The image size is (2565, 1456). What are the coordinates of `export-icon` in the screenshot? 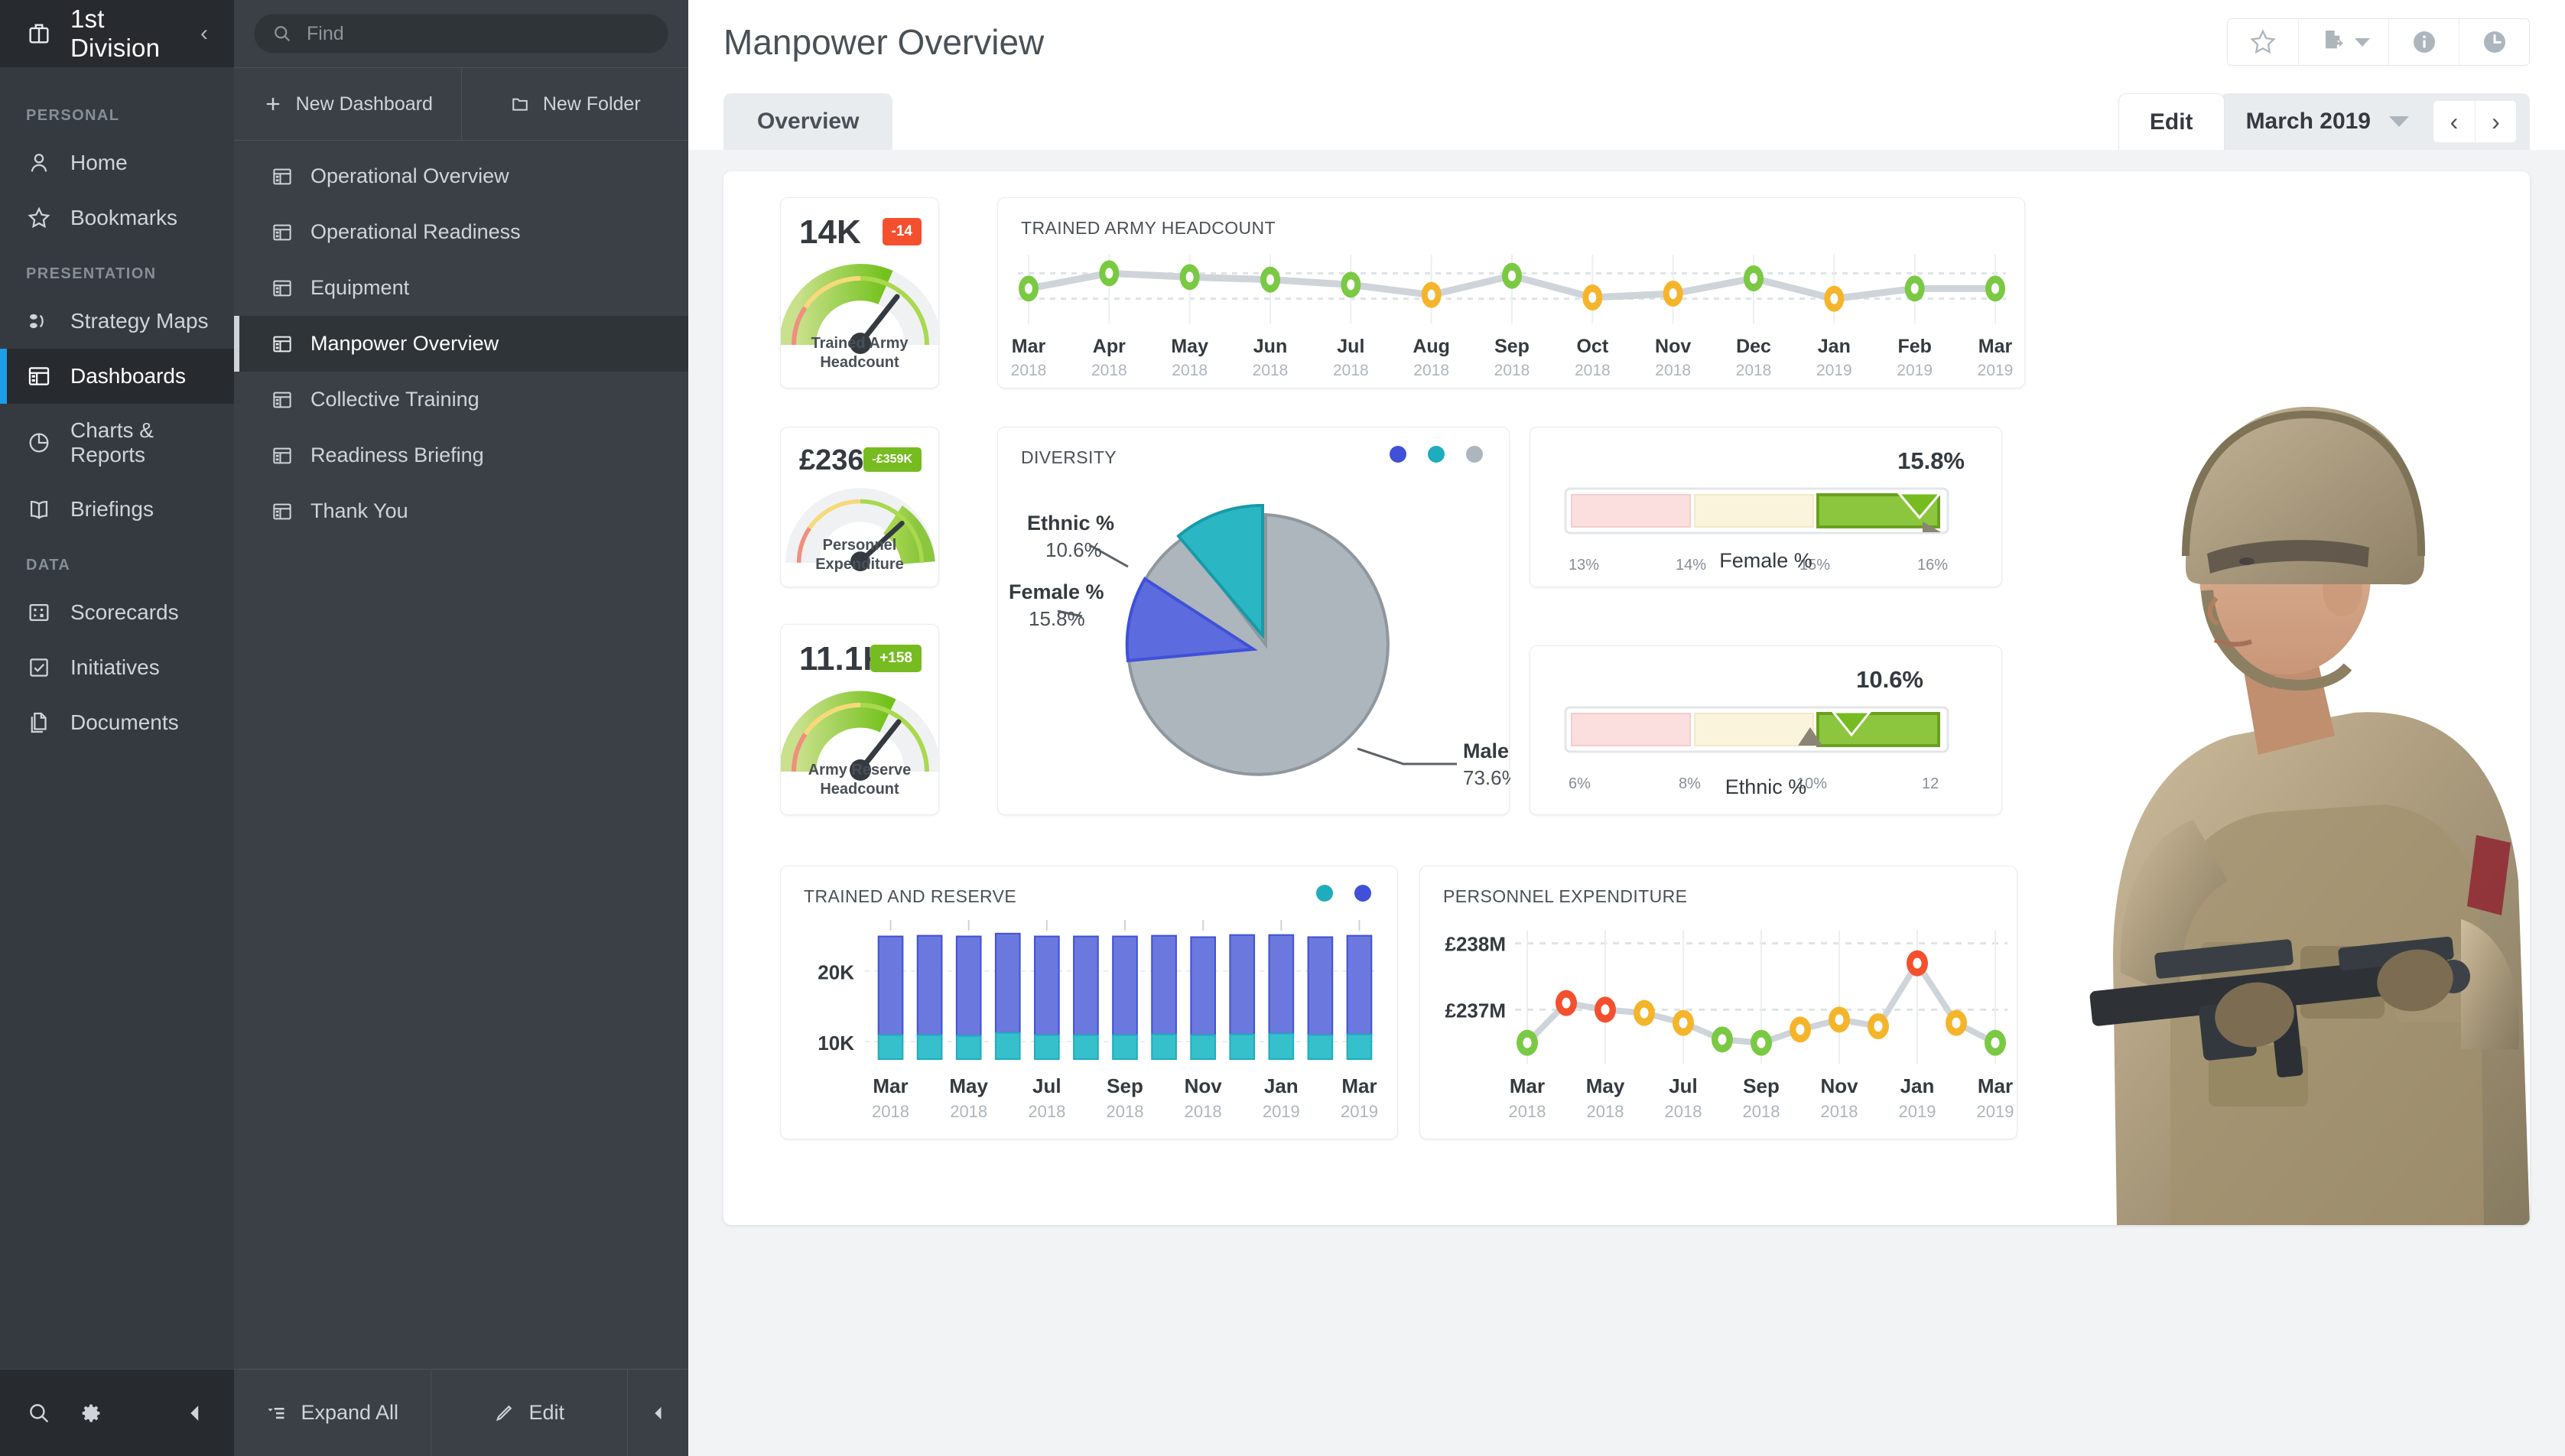 It's located at (2343, 42).